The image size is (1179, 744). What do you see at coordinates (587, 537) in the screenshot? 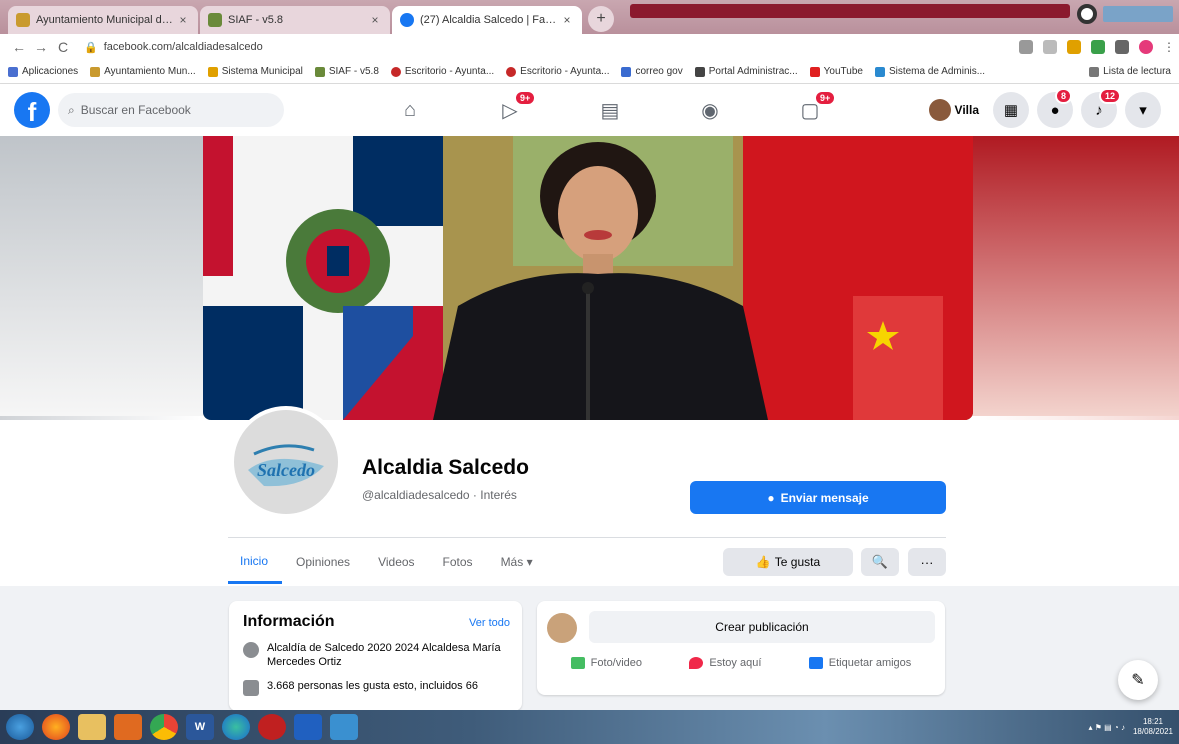
I see `divider` at bounding box center [587, 537].